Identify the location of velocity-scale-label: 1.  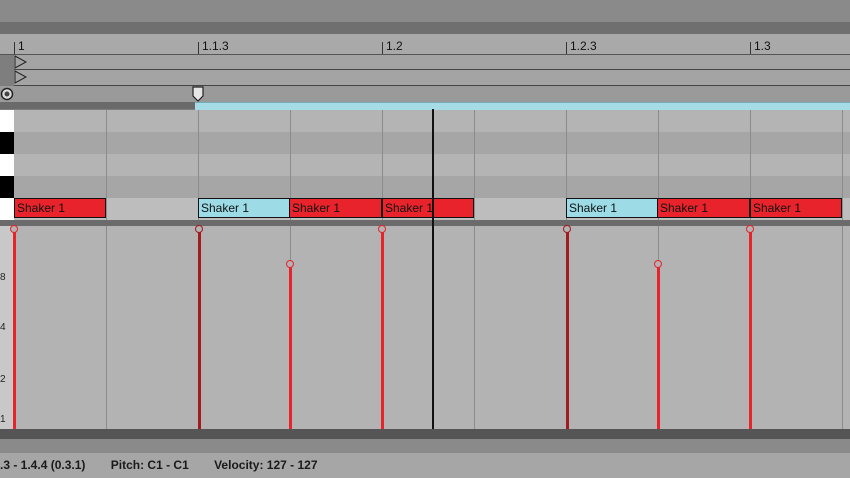
(3, 419).